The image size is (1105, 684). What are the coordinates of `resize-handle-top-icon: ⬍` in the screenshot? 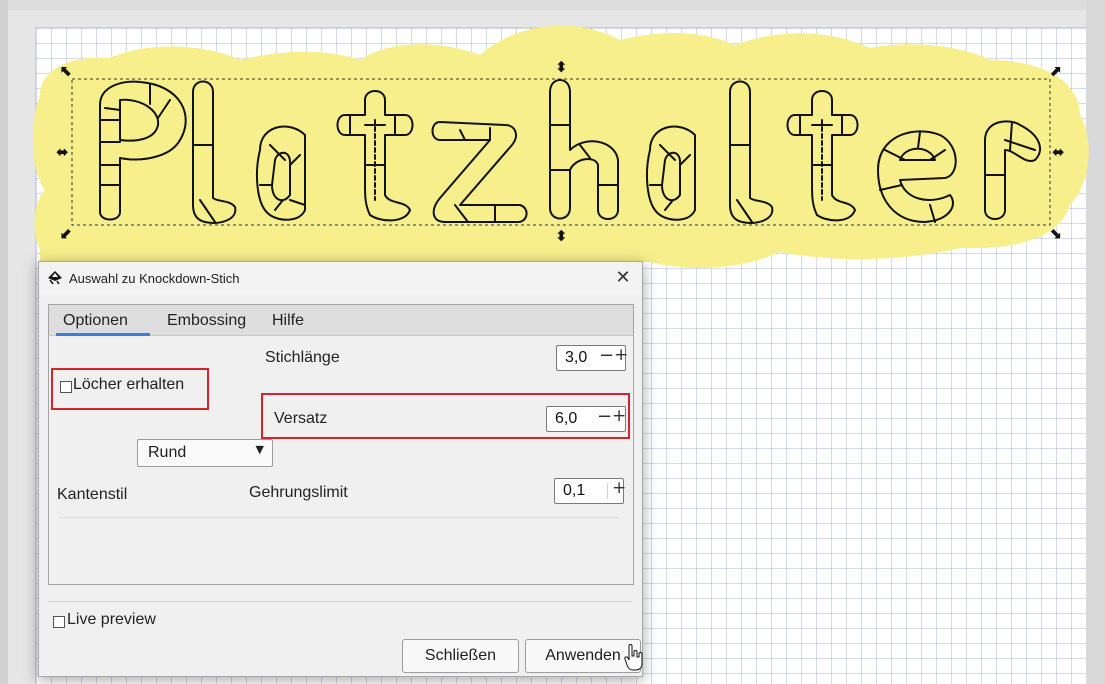 It's located at (561, 67).